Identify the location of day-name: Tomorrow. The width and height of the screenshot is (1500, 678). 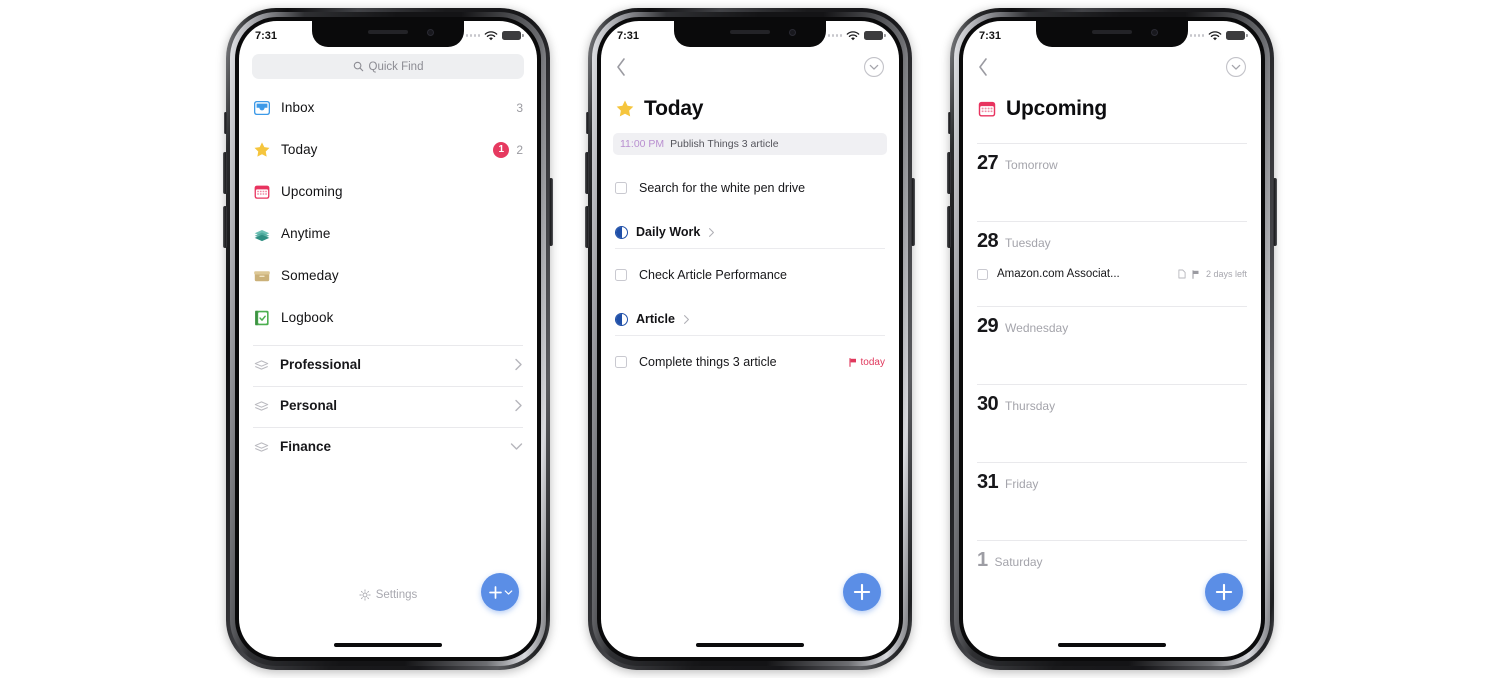
(1031, 165).